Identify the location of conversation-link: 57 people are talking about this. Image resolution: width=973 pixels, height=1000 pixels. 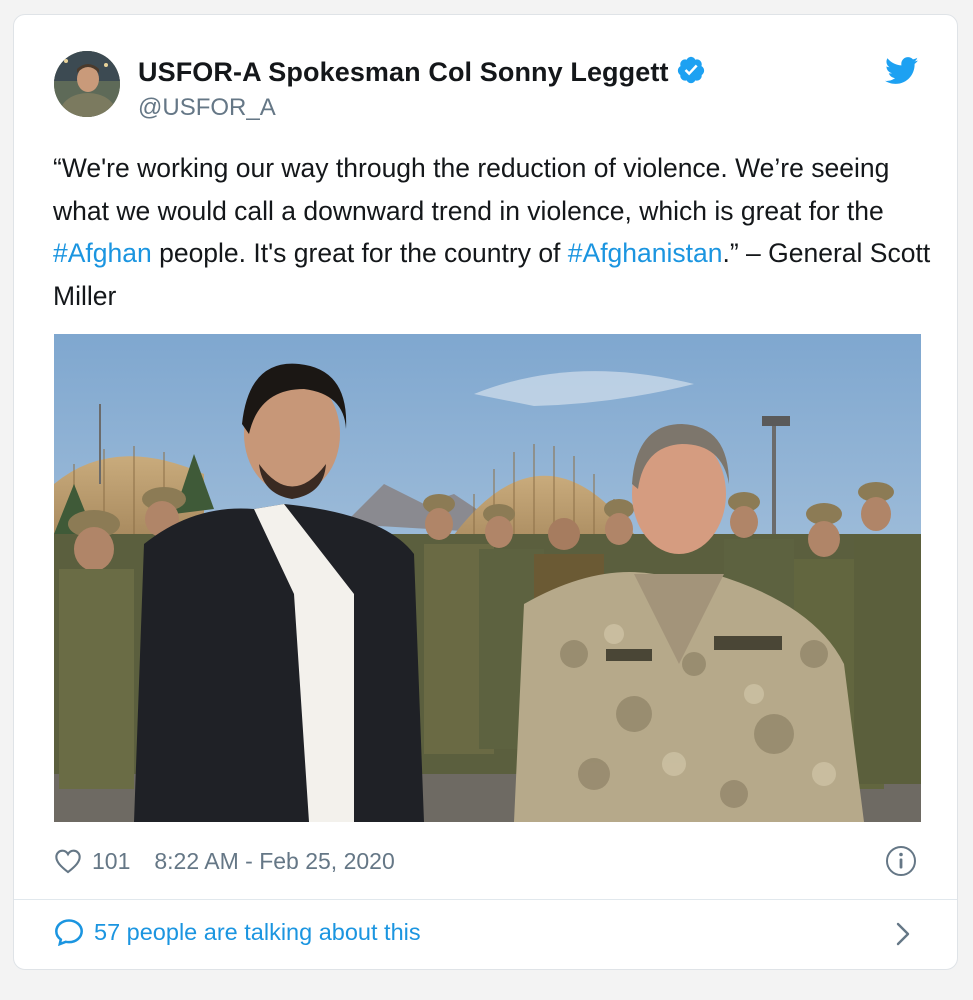
(237, 932).